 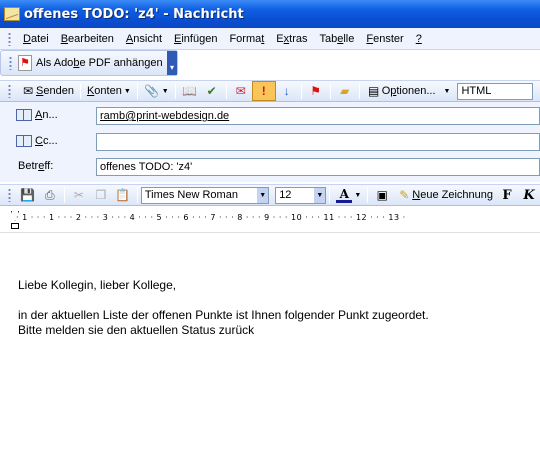 I want to click on printer-icon: ⎙, so click(x=50, y=195).